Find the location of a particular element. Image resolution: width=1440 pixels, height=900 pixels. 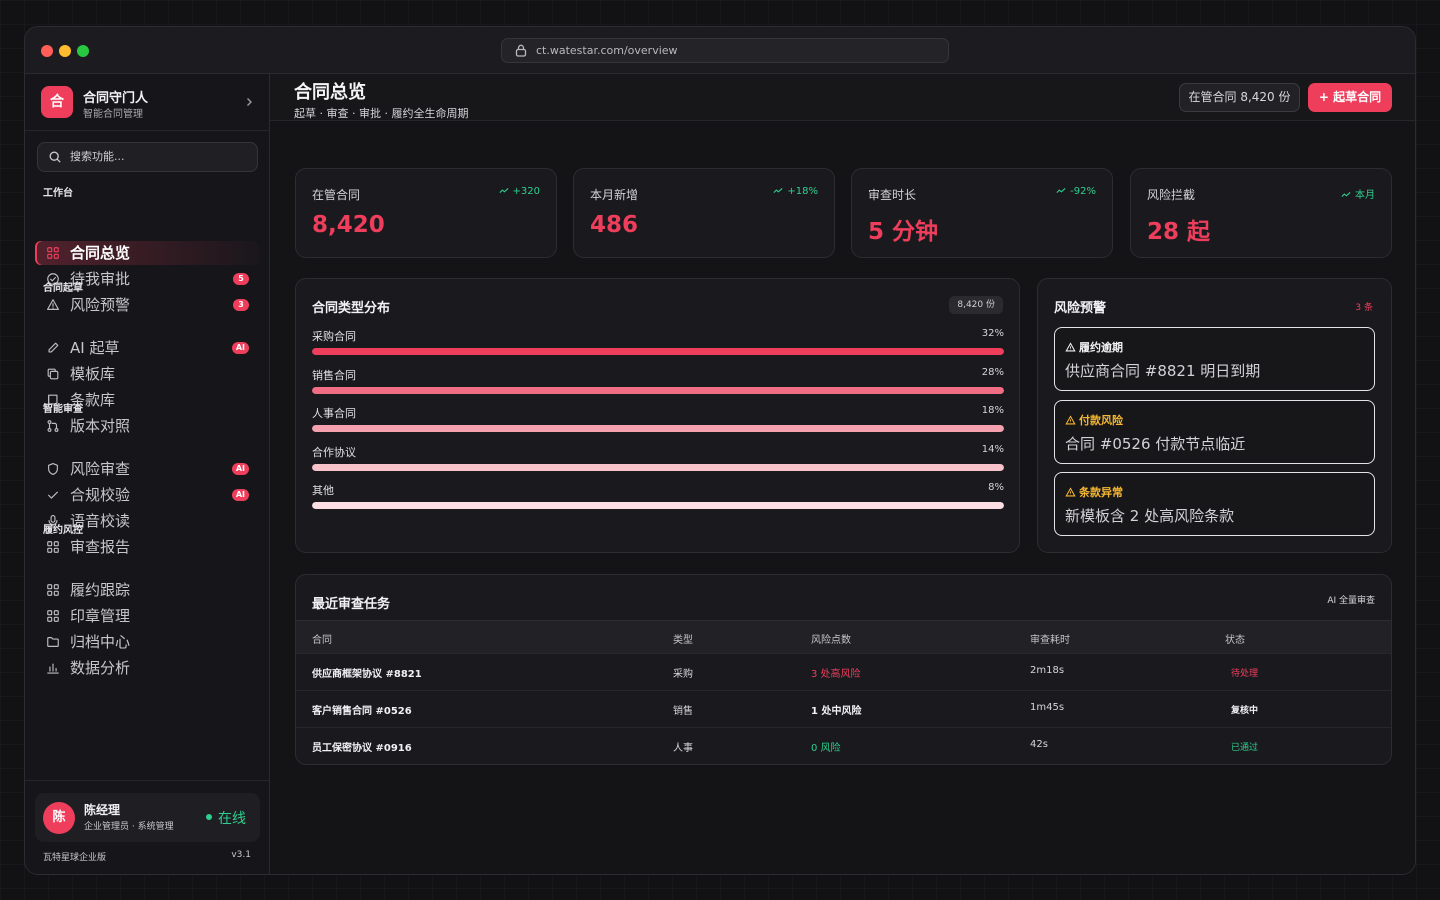

table-row: 客户销售合同 #0526 销售 1 处中风险 1m45s 复核中 is located at coordinates (843, 708).